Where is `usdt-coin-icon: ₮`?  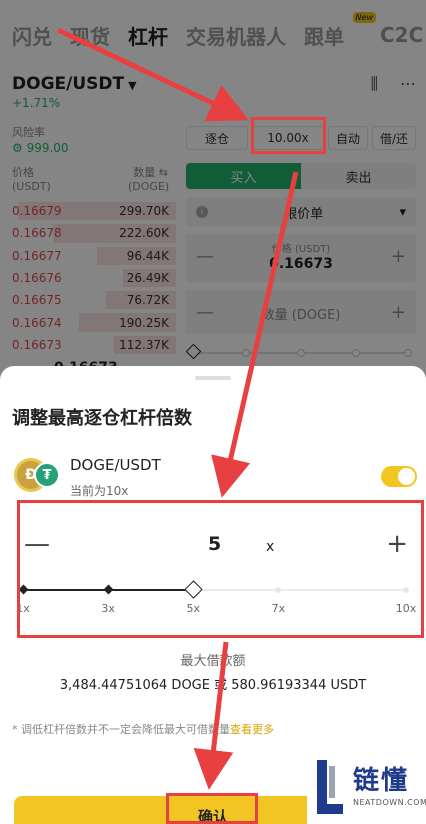 usdt-coin-icon: ₮ is located at coordinates (47, 475).